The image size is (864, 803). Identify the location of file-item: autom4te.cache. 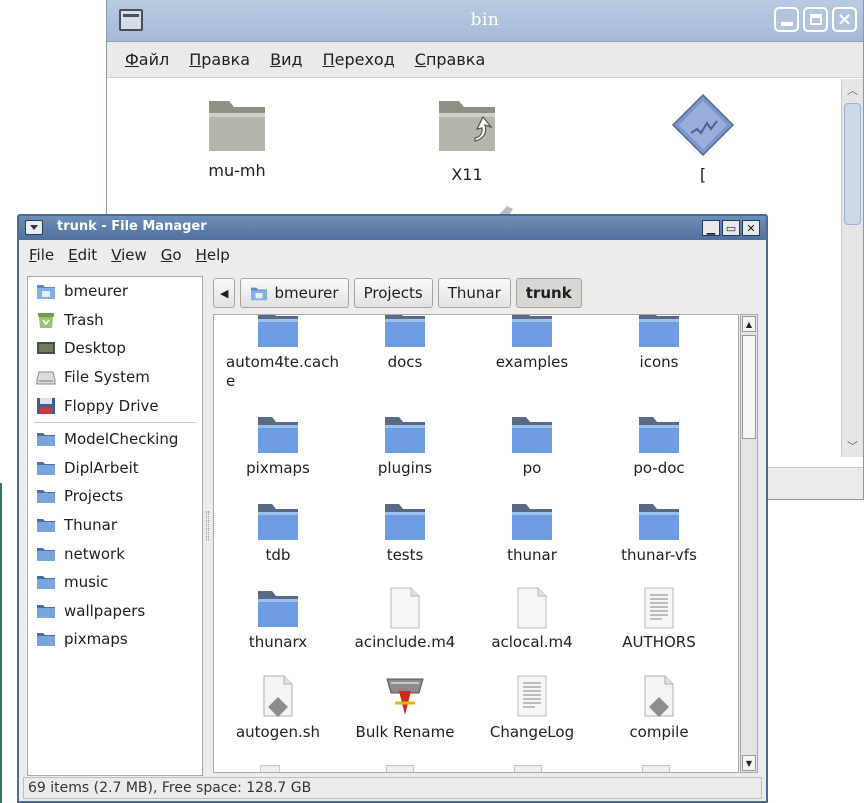
(278, 353).